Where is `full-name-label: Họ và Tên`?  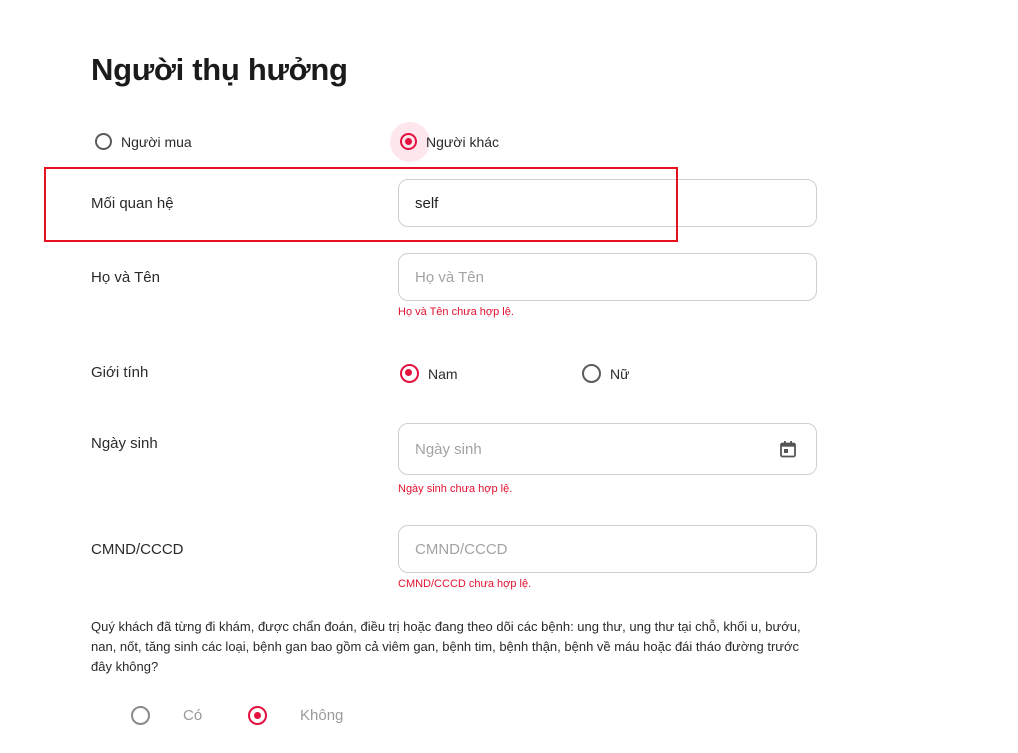 full-name-label: Họ và Tên is located at coordinates (125, 277).